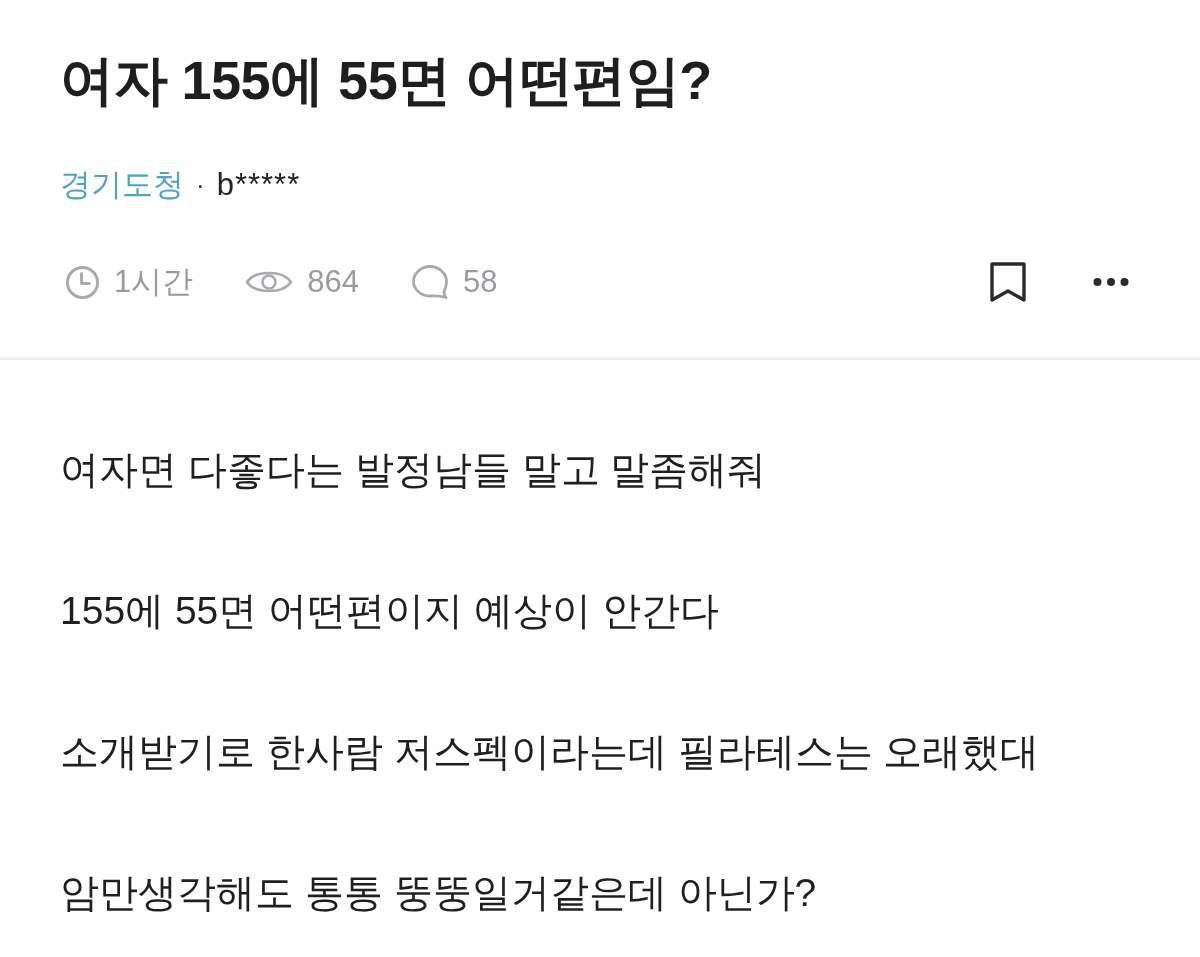 This screenshot has height=957, width=1200. I want to click on post-title: 여자 155에 55면 어떤편임?, so click(386, 80).